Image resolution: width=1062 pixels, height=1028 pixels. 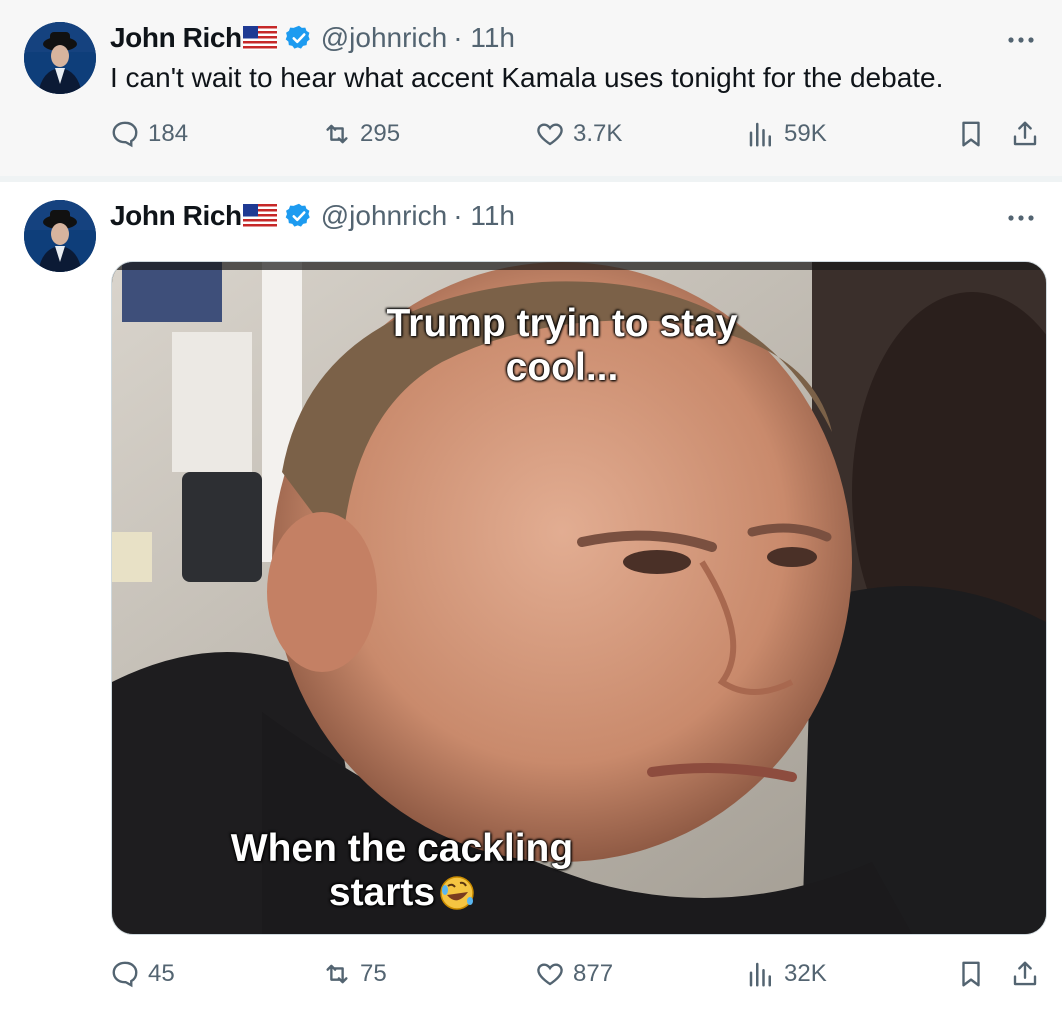 What do you see at coordinates (380, 133) in the screenshot?
I see `repost-count: 295` at bounding box center [380, 133].